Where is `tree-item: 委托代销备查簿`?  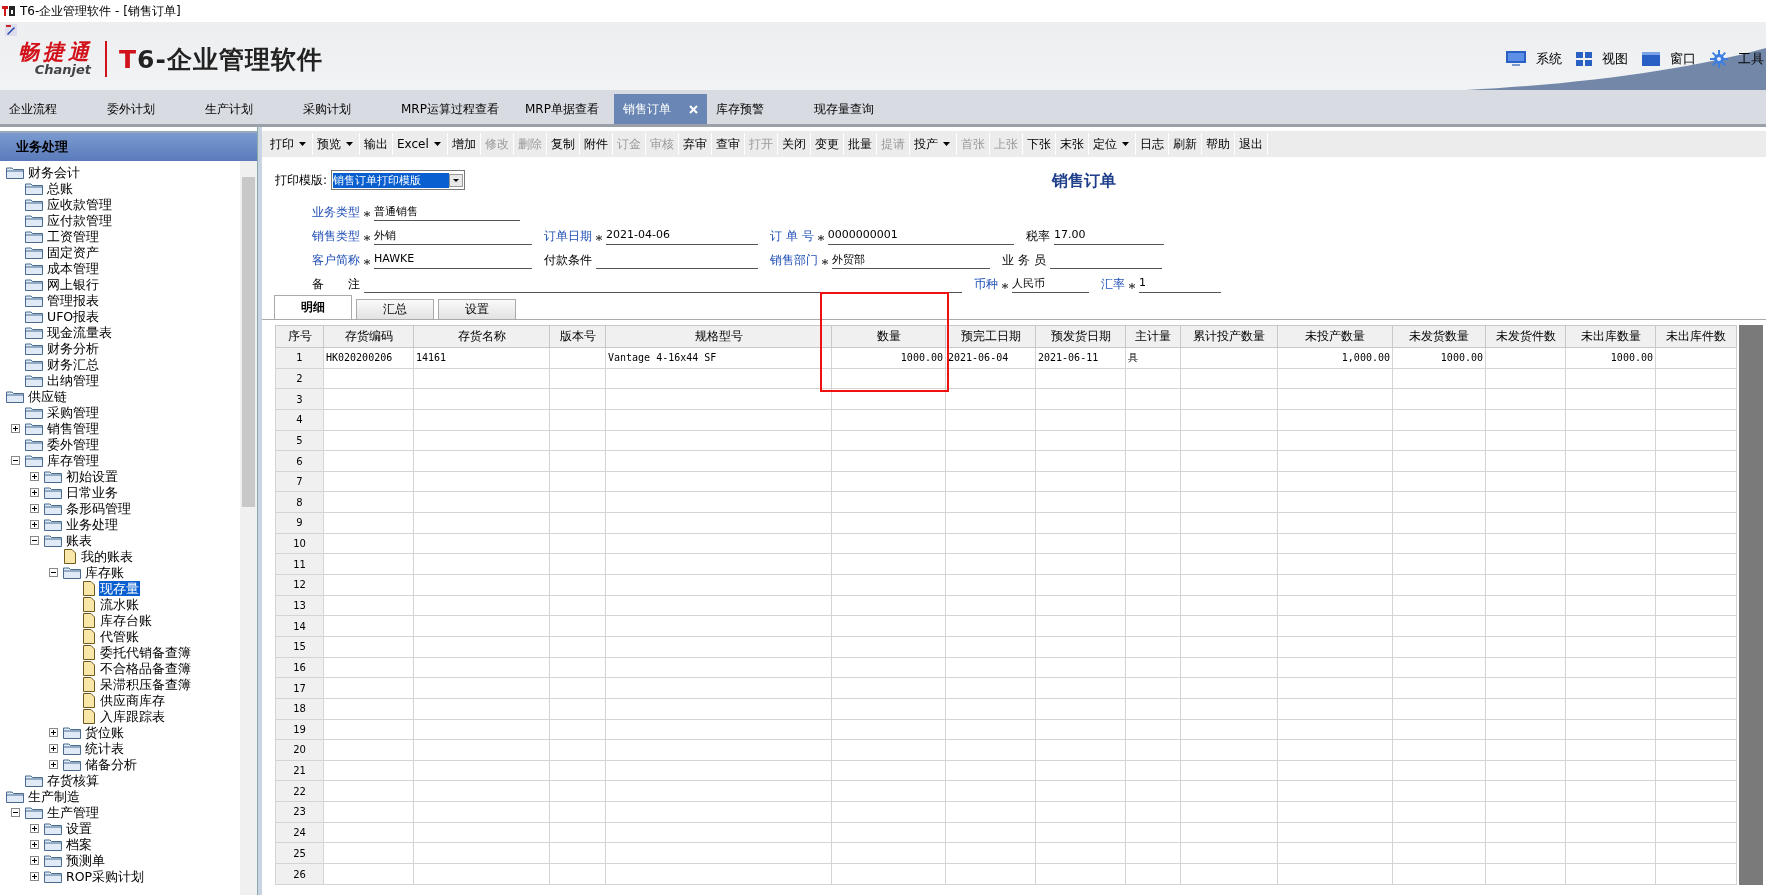
tree-item: 委托代销备查簿 is located at coordinates (145, 652).